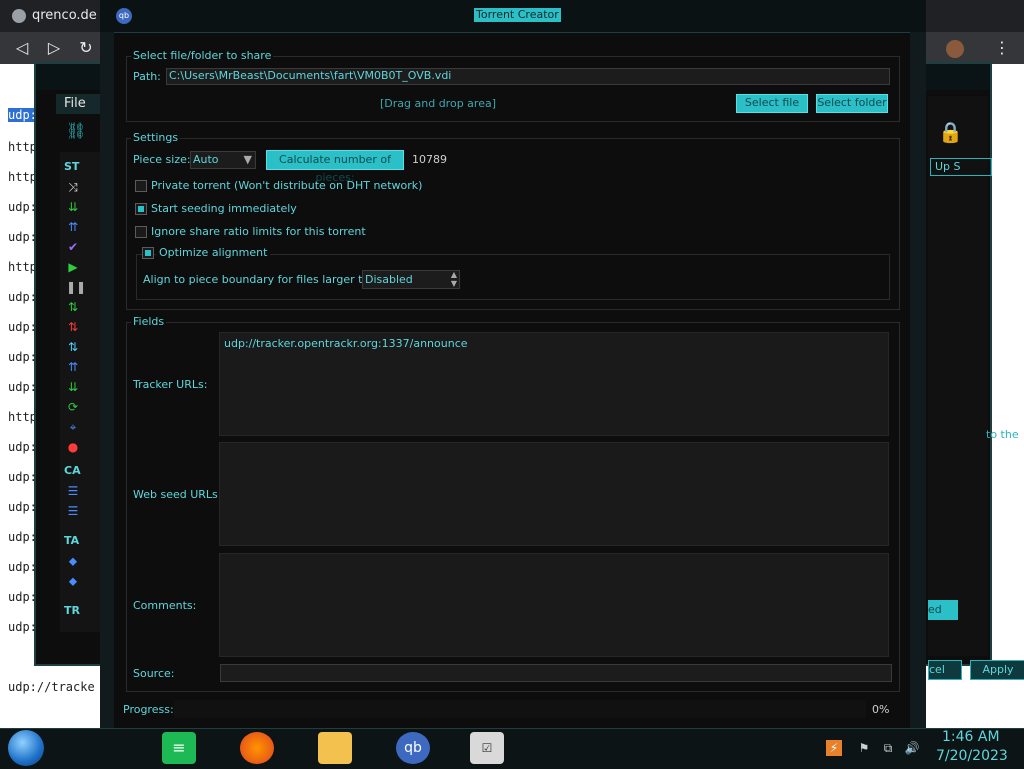 The image size is (1024, 769). I want to click on sidebar-head-trackers: TR, so click(72, 610).